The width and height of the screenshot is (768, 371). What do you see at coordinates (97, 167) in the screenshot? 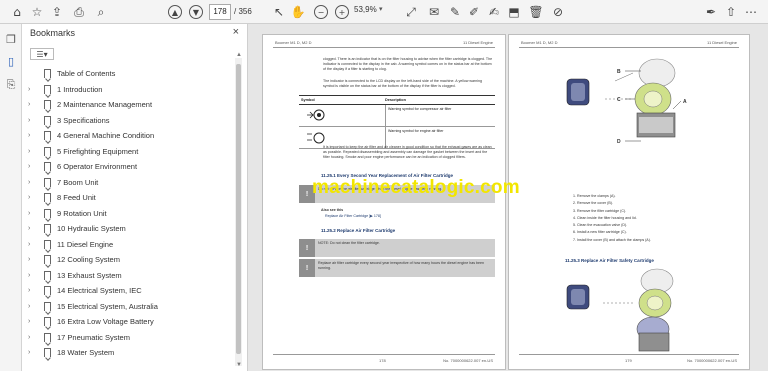
I see `bookmark-label: 6 Operator Environment` at bounding box center [97, 167].